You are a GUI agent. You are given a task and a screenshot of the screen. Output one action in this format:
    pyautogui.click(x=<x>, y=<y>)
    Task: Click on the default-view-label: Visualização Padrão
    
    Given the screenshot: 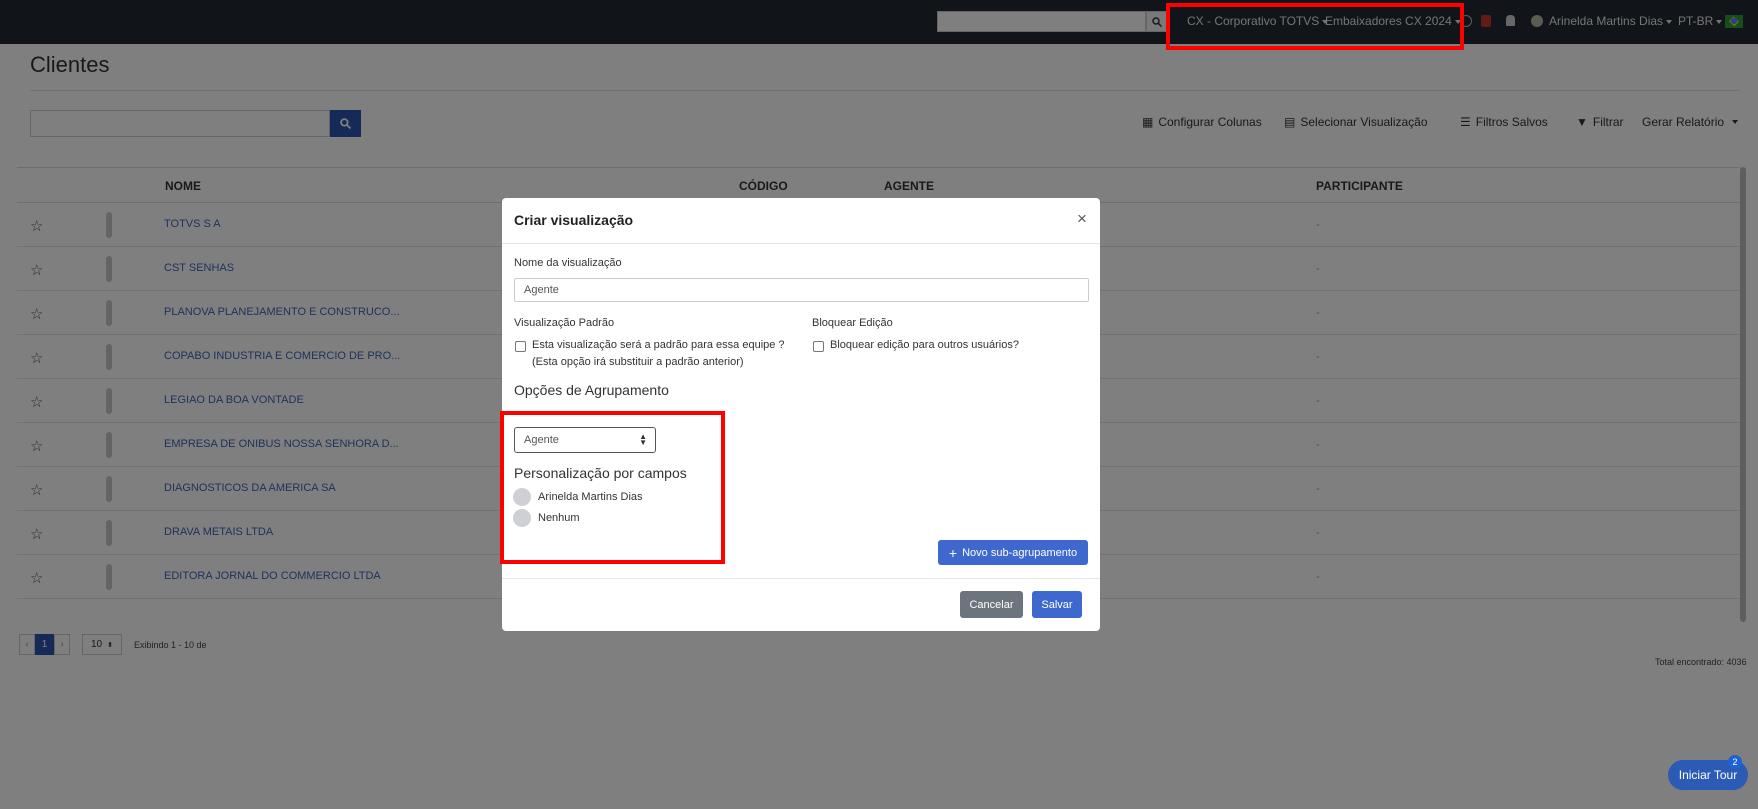 What is the action you would take?
    pyautogui.click(x=564, y=323)
    